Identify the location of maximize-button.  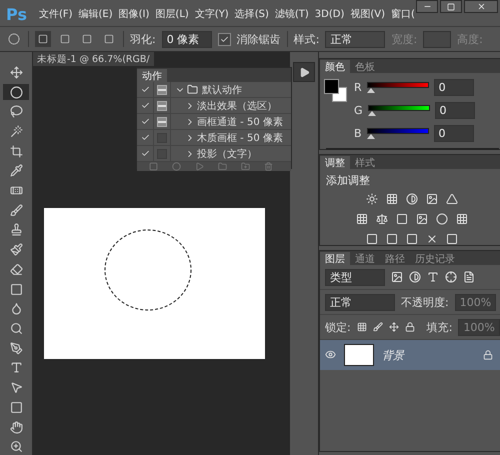
(451, 6).